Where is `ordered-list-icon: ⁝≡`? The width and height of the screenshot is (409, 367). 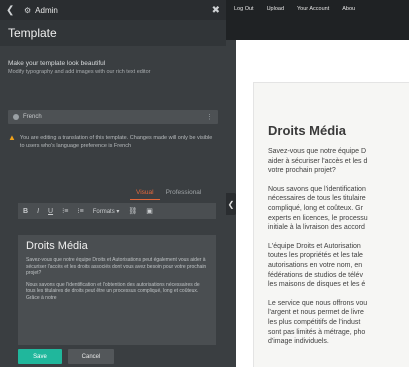 ordered-list-icon: ⁝≡ is located at coordinates (65, 211).